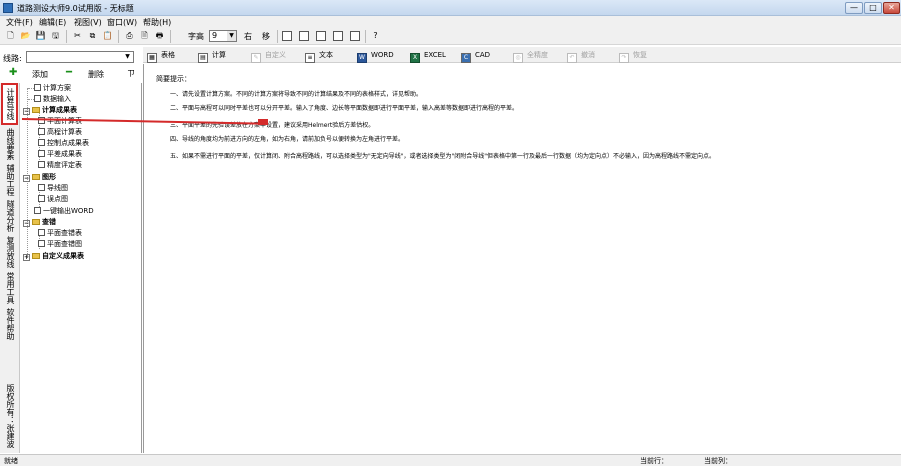 The width and height of the screenshot is (901, 466). I want to click on title-bar: 道路测设大师9.0试用版 - 无标题 — □ ✕, so click(450, 8).